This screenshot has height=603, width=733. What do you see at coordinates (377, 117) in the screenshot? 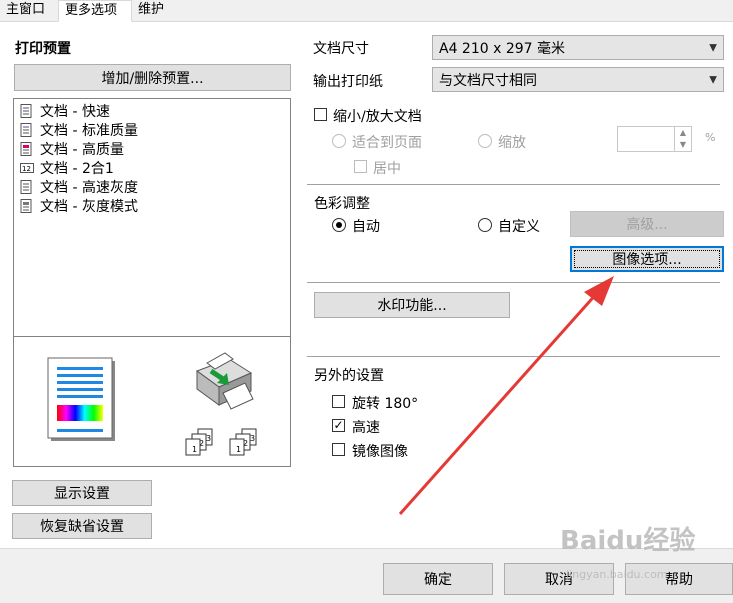
I see `reduce-enlarge-label: 缩小/放大文档` at bounding box center [377, 117].